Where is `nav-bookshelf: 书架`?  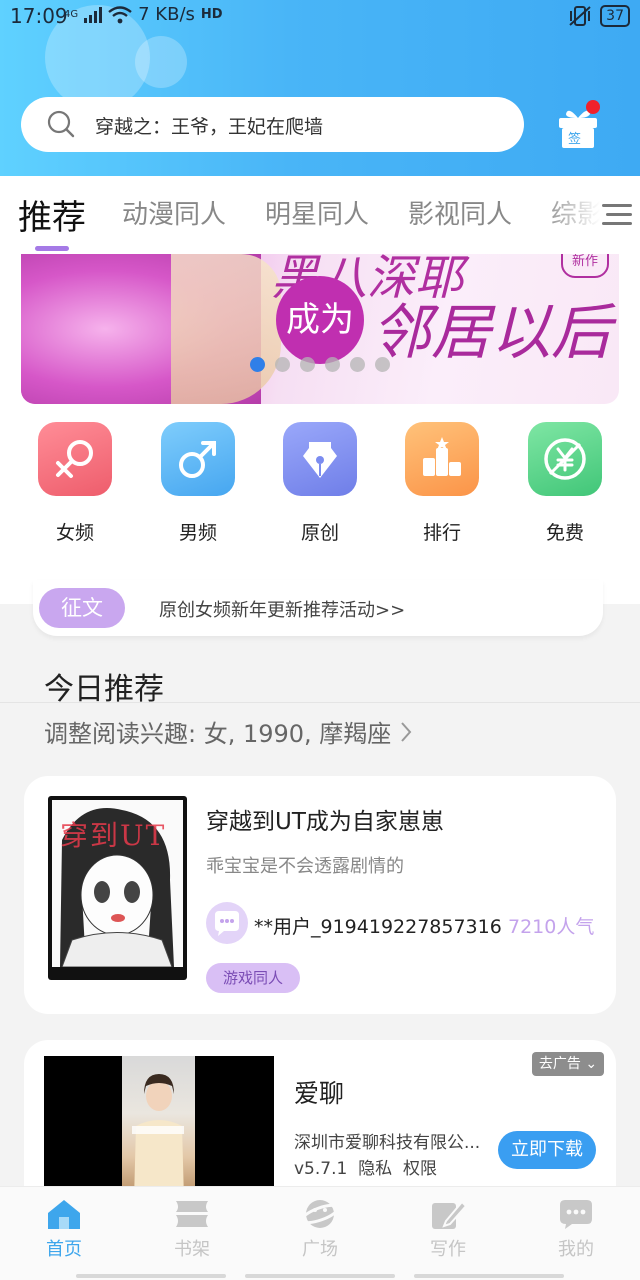
nav-bookshelf: 书架 is located at coordinates (192, 1229).